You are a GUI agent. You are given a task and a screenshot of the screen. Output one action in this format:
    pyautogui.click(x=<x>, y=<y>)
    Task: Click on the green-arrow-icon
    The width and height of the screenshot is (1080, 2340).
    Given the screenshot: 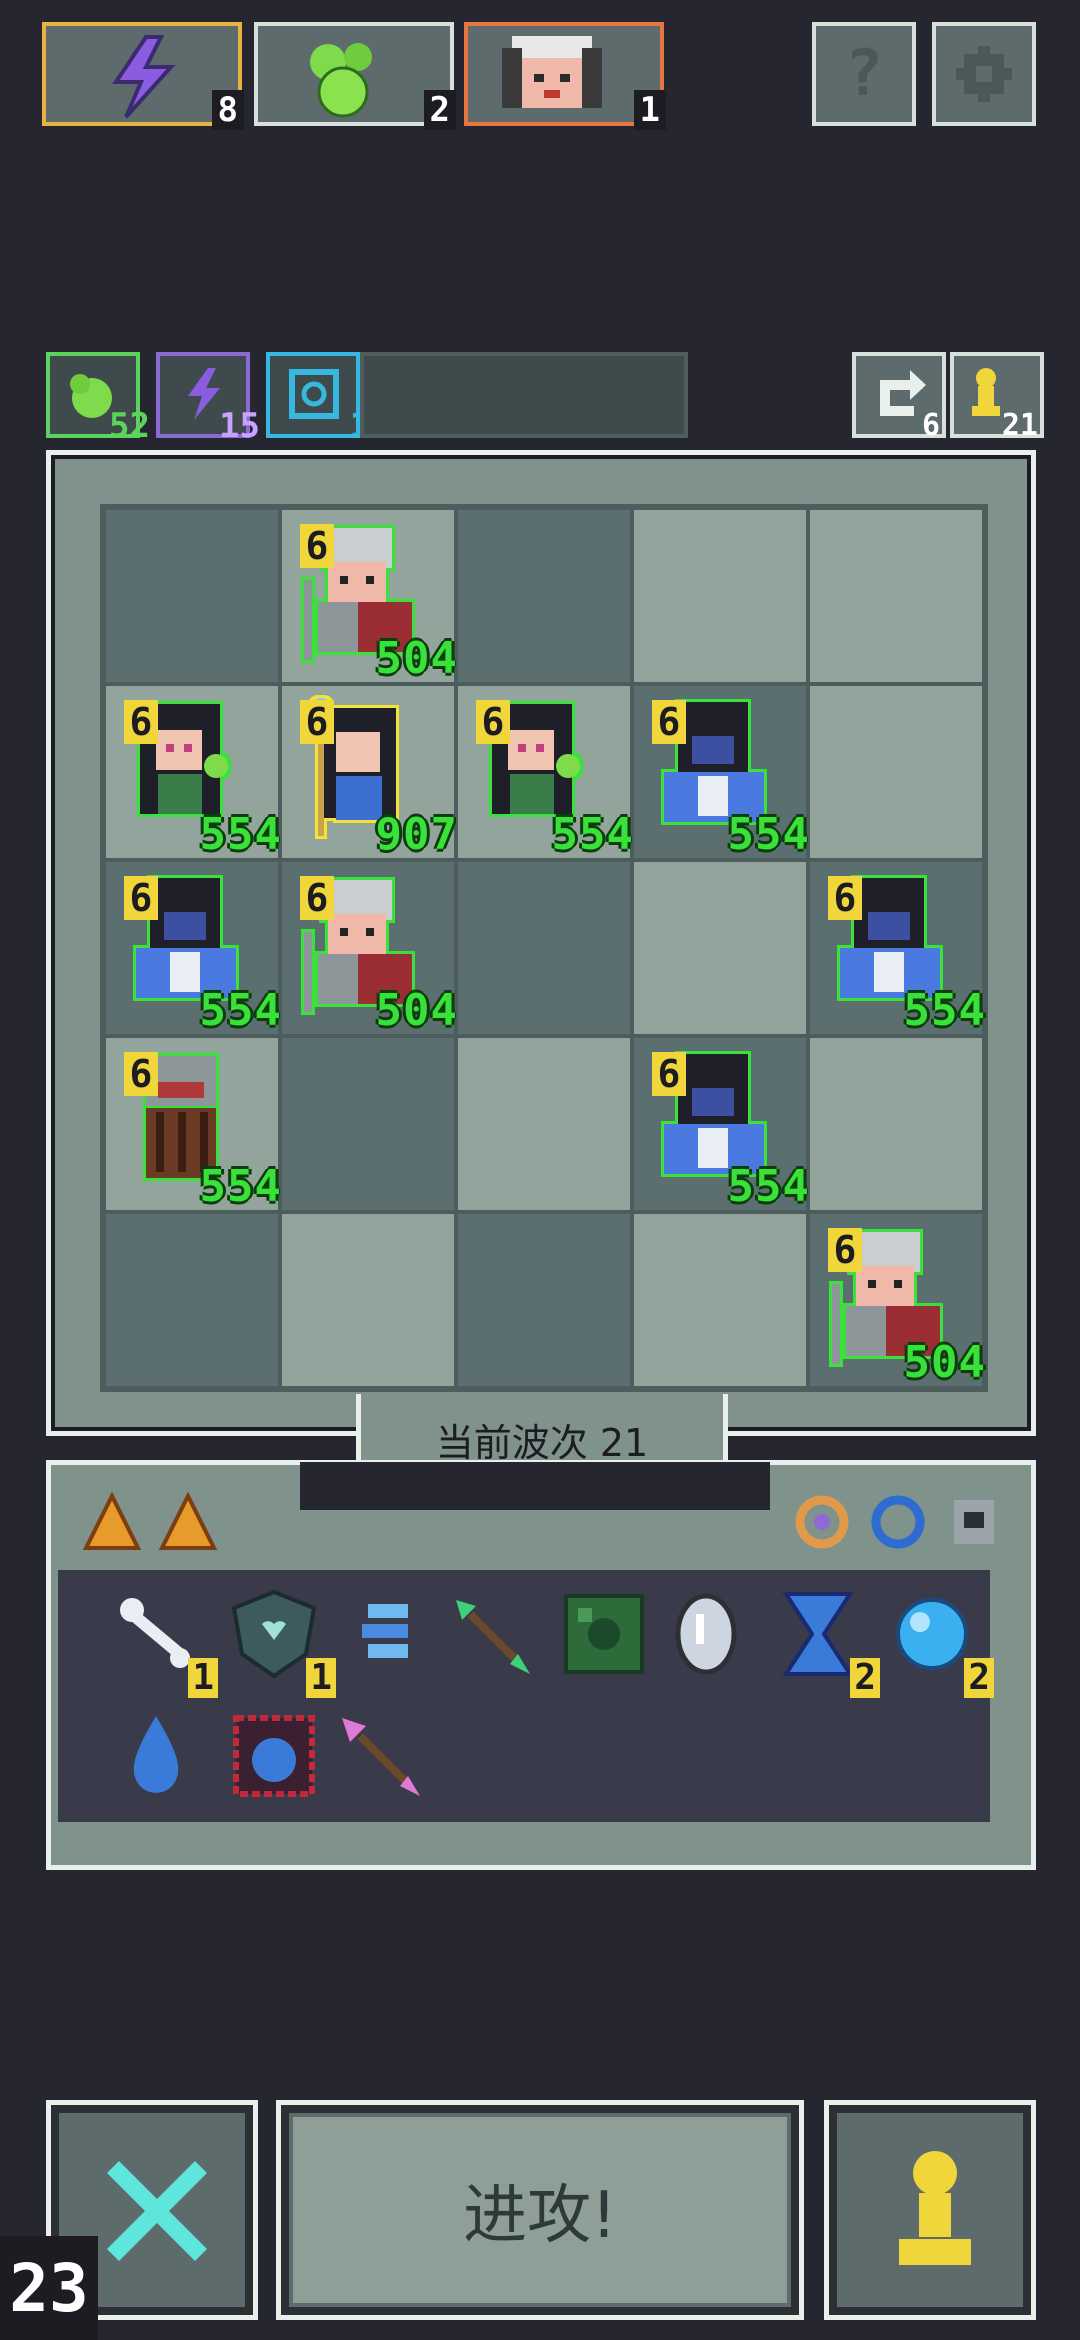 What is the action you would take?
    pyautogui.click(x=493, y=1637)
    